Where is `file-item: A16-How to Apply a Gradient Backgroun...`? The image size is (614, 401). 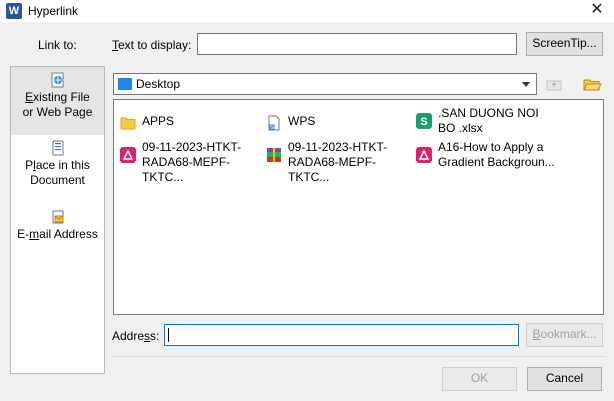 file-item: A16-How to Apply a Gradient Backgroun... is located at coordinates (487, 155).